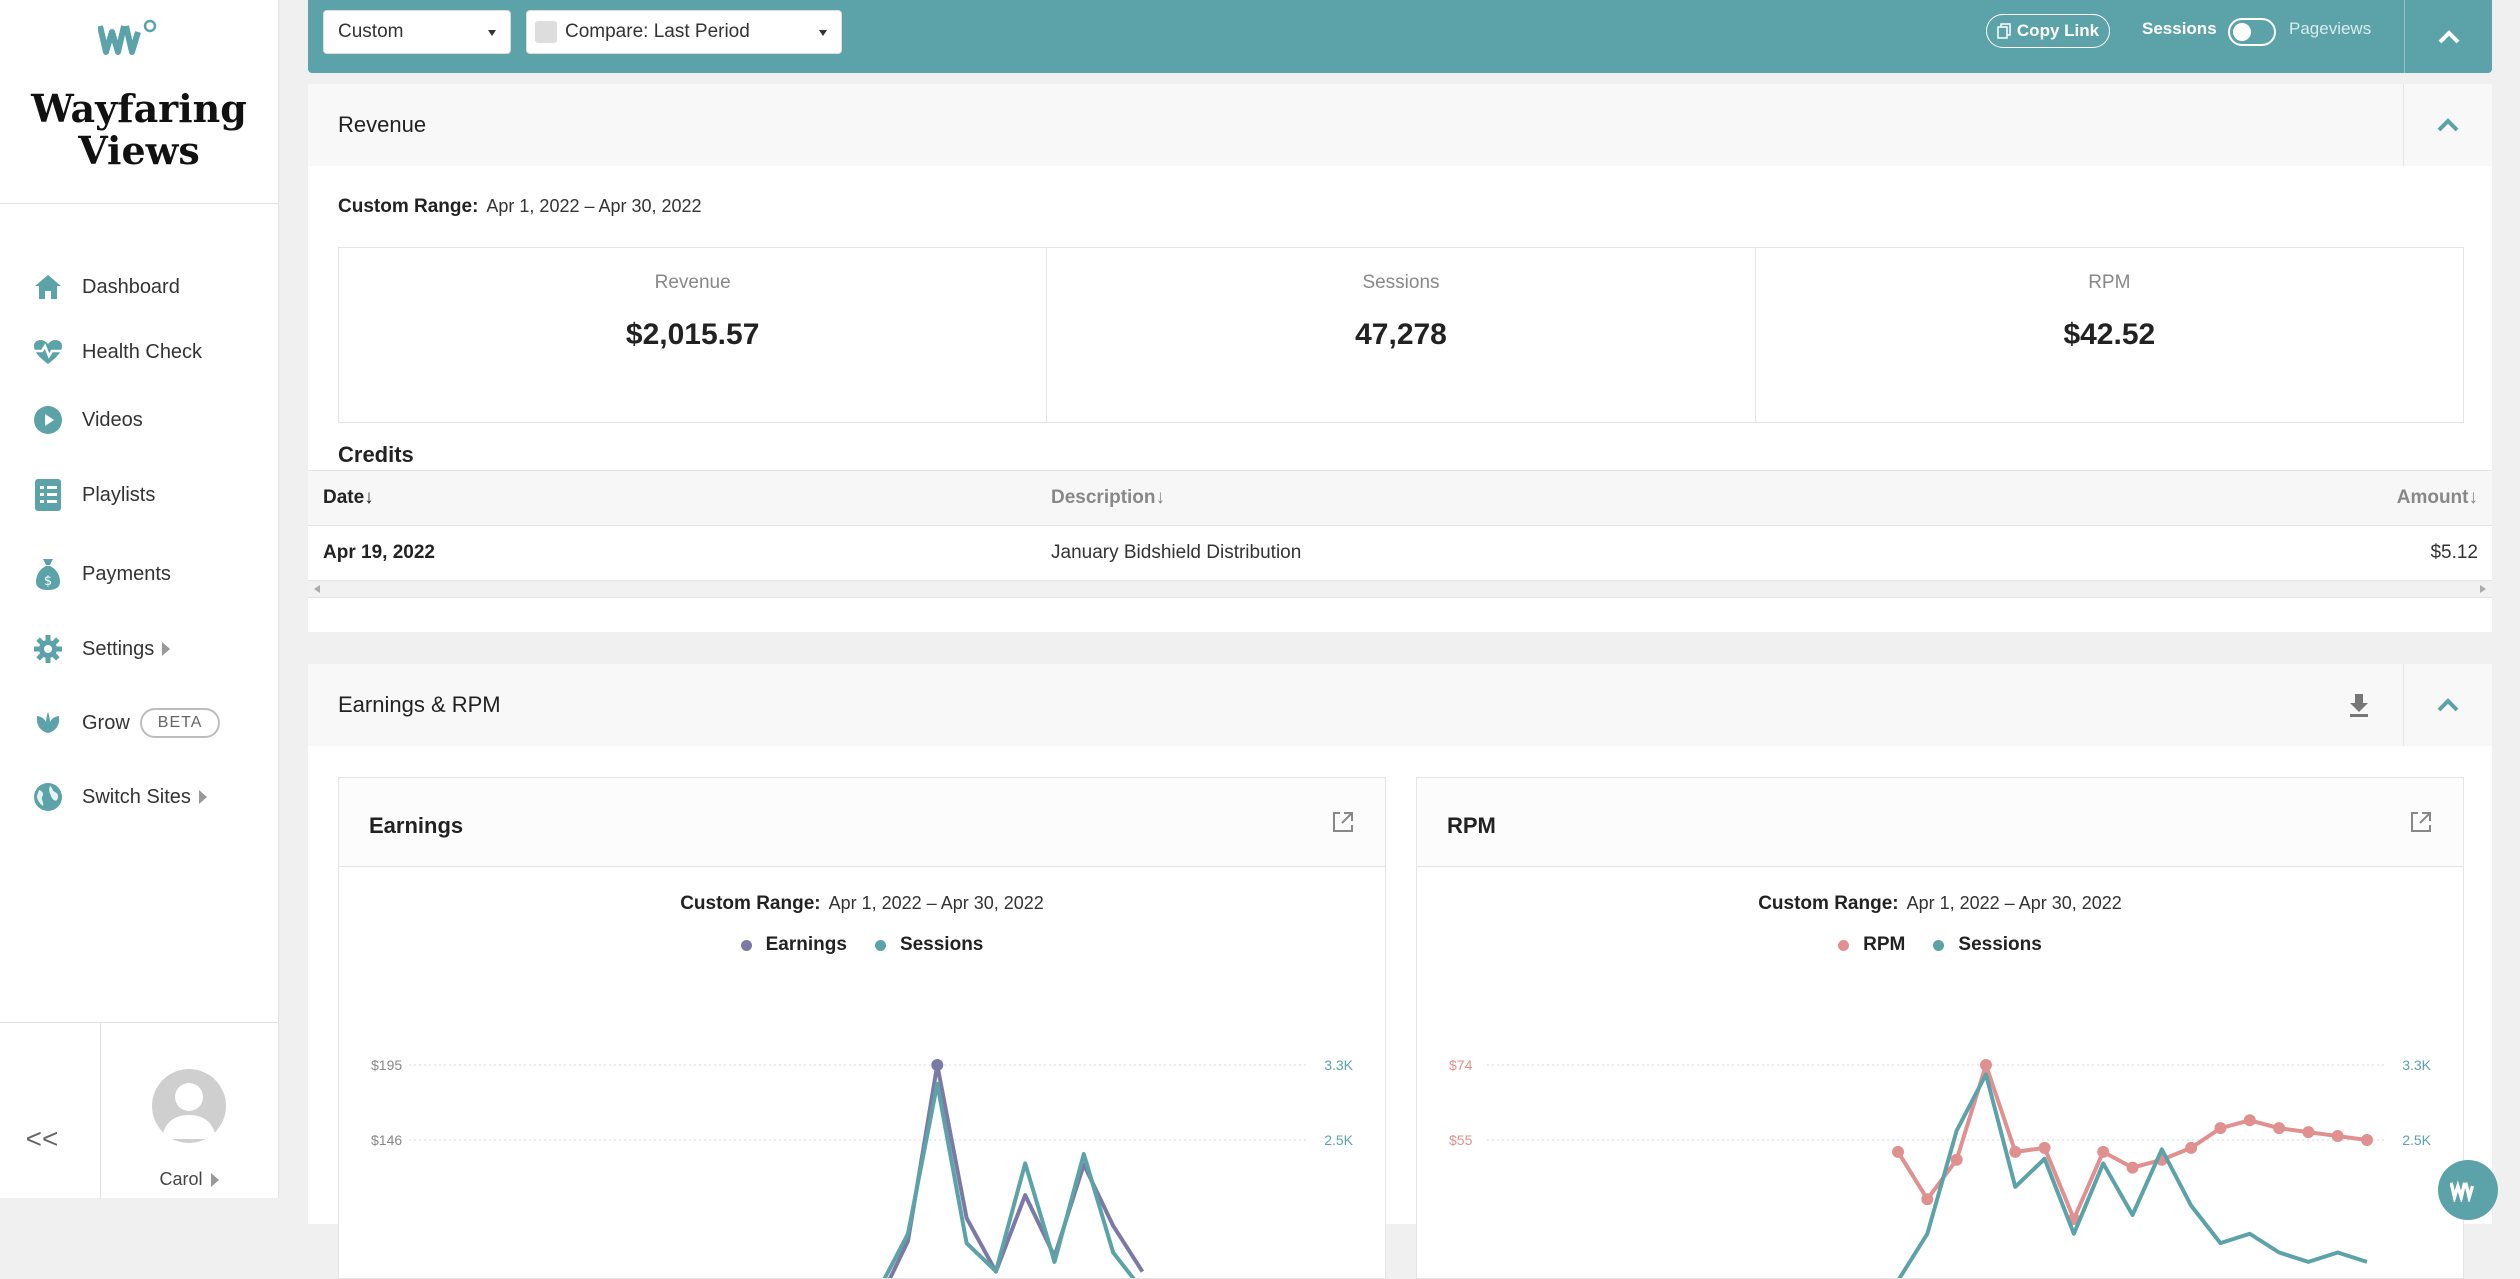 Image resolution: width=2520 pixels, height=1279 pixels. What do you see at coordinates (692, 282) in the screenshot?
I see `metric-label: Revenue` at bounding box center [692, 282].